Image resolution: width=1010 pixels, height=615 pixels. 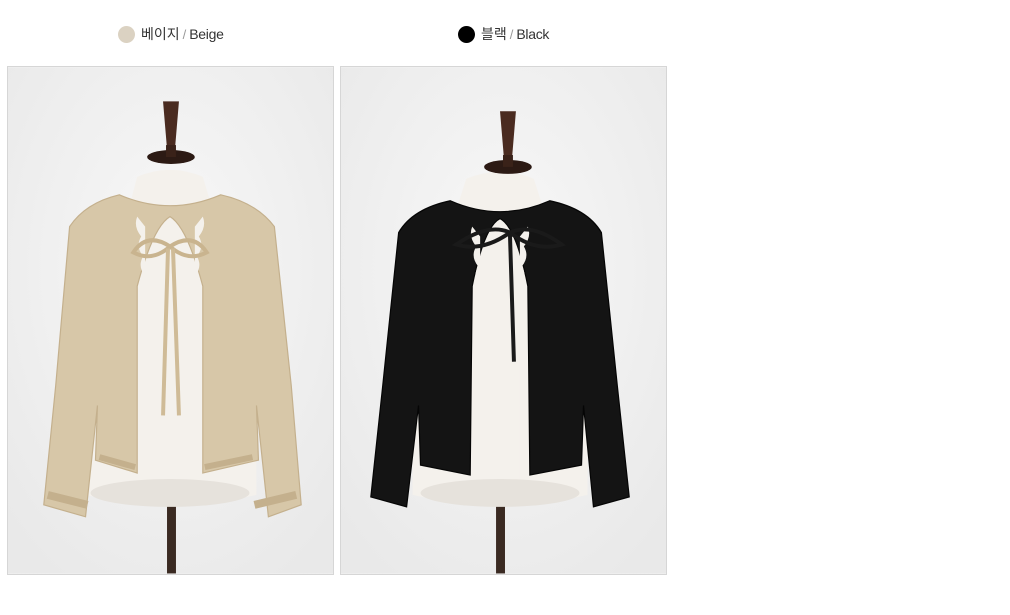 I want to click on color-option-beige-label: 베이지 / Beige, so click(x=171, y=34).